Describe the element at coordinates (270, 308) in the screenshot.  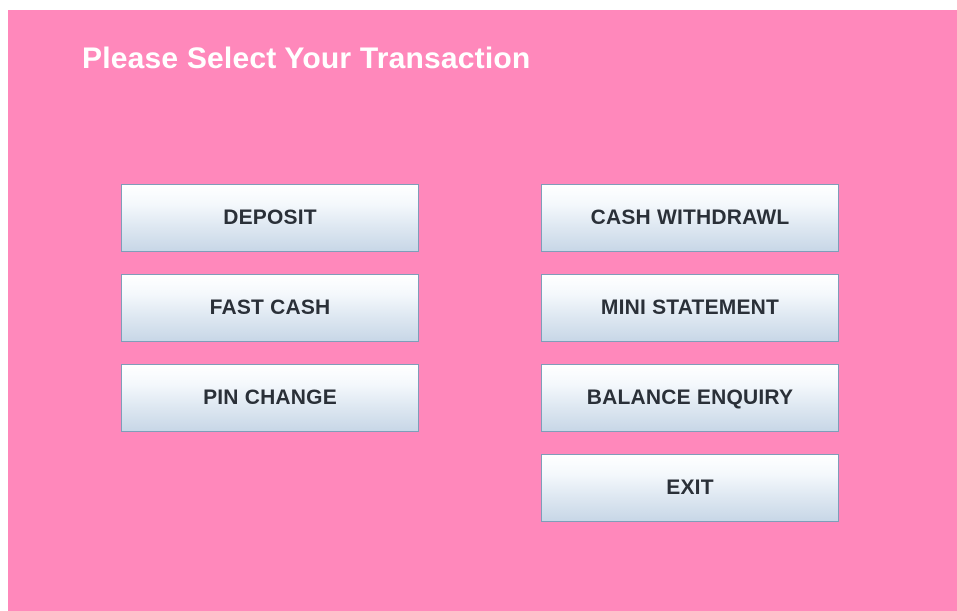
I see `fast-cash-button: FAST CASH` at that location.